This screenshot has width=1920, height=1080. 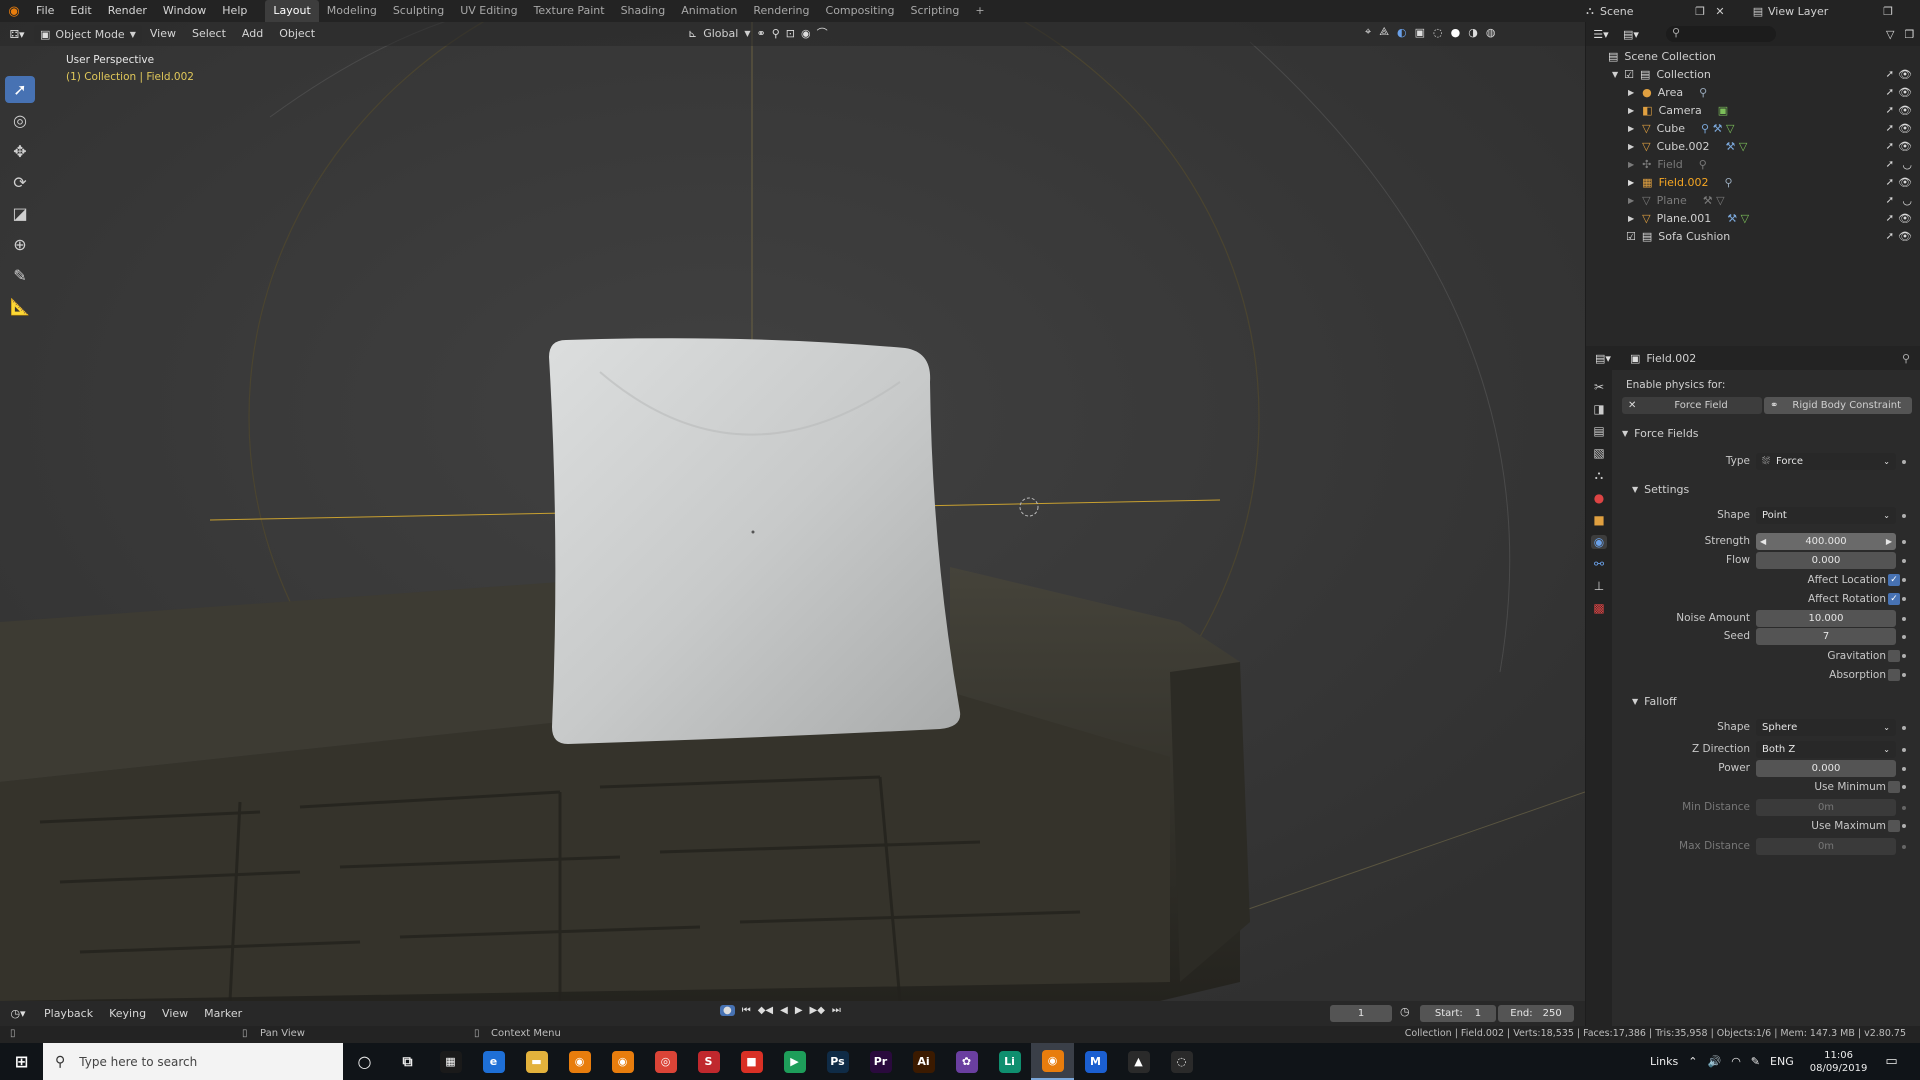 What do you see at coordinates (727, 1010) in the screenshot?
I see `record-icon: ●` at bounding box center [727, 1010].